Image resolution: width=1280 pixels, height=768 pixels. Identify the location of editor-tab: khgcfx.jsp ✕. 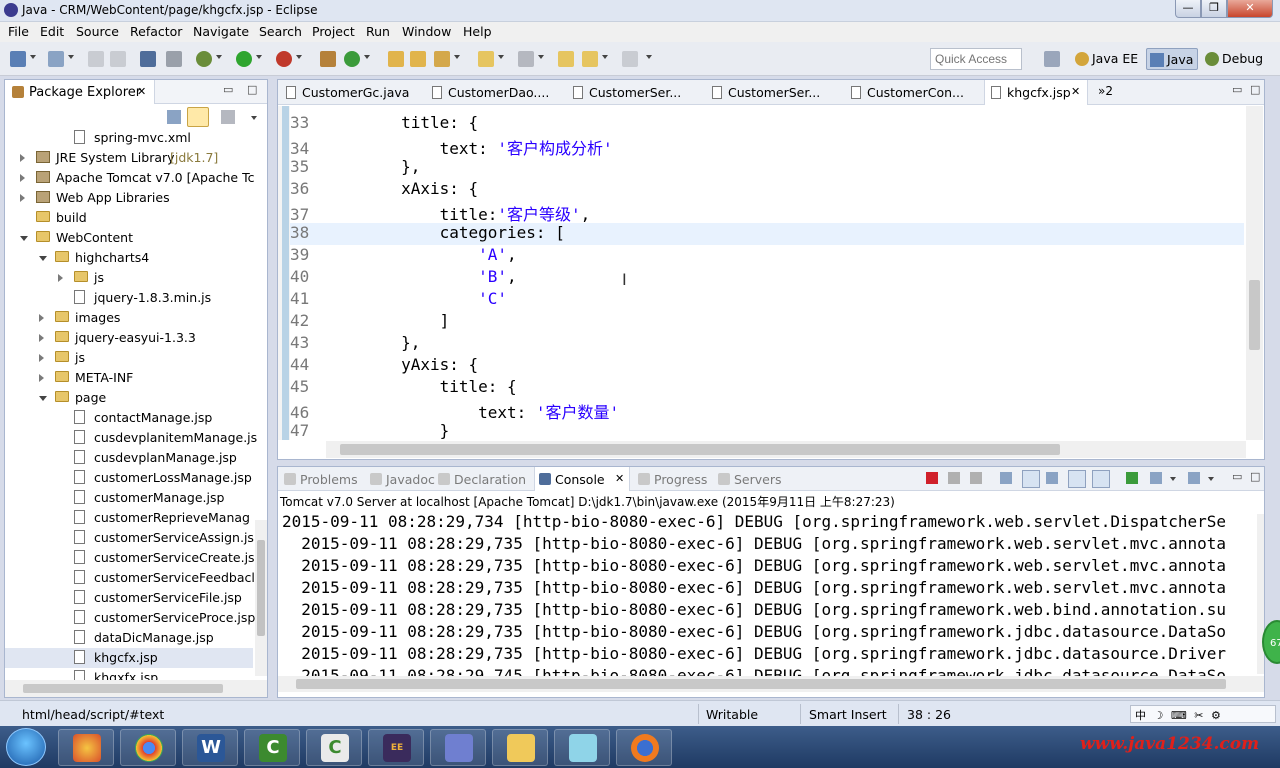
(1036, 92).